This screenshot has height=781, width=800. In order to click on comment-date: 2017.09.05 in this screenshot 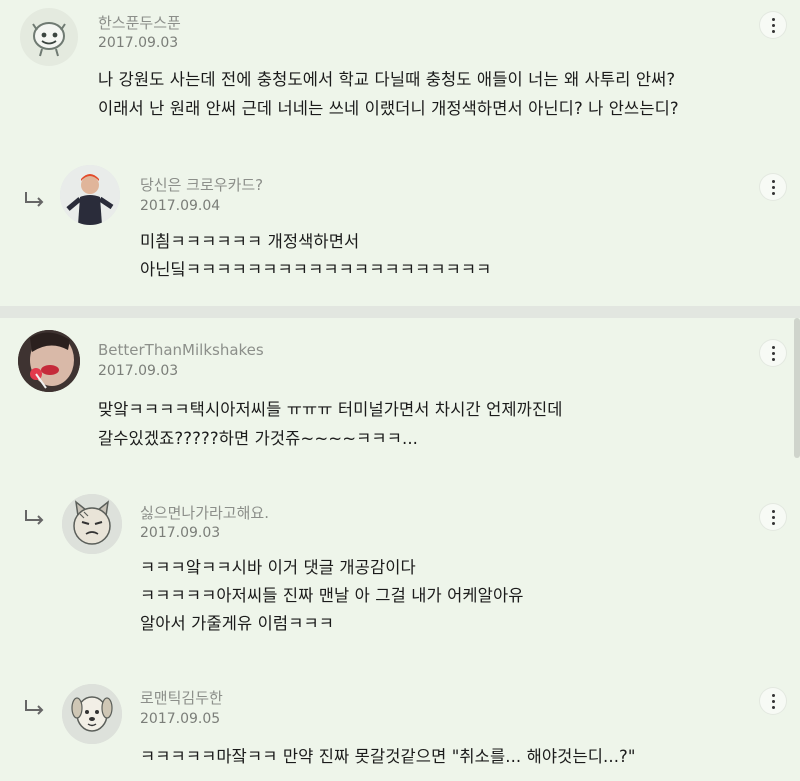, I will do `click(180, 719)`.